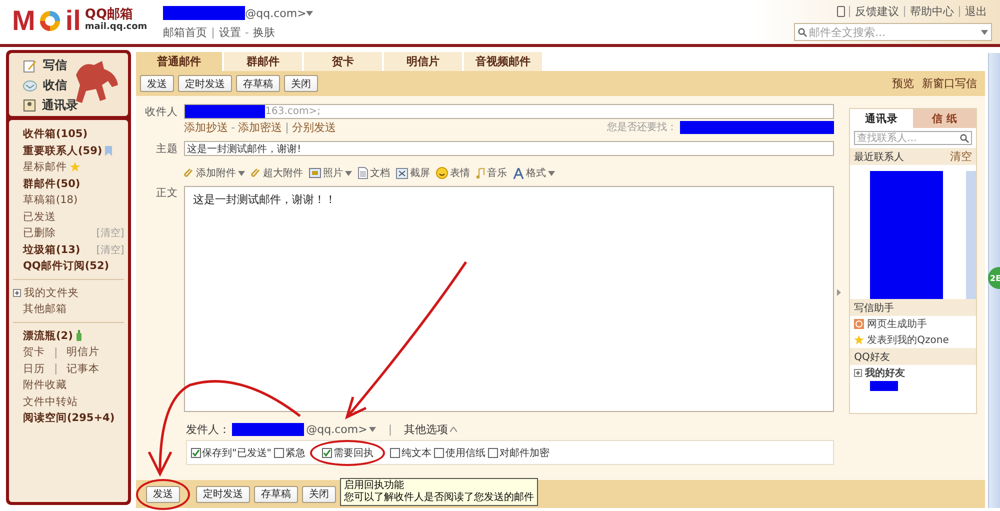 The image size is (1000, 511). What do you see at coordinates (189, 173) in the screenshot?
I see `paperclip-icon` at bounding box center [189, 173].